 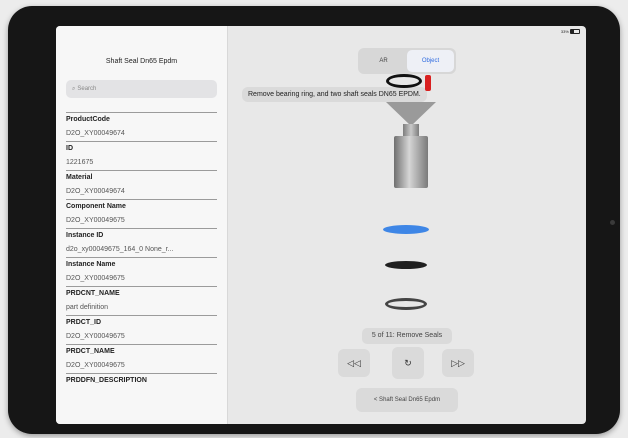 What do you see at coordinates (87, 89) in the screenshot?
I see `search-placeholder: Search` at bounding box center [87, 89].